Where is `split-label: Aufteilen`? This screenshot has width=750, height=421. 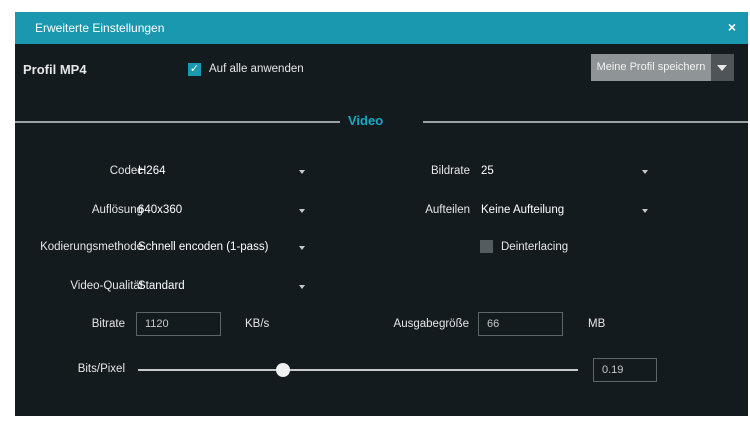 split-label: Aufteilen is located at coordinates (447, 210).